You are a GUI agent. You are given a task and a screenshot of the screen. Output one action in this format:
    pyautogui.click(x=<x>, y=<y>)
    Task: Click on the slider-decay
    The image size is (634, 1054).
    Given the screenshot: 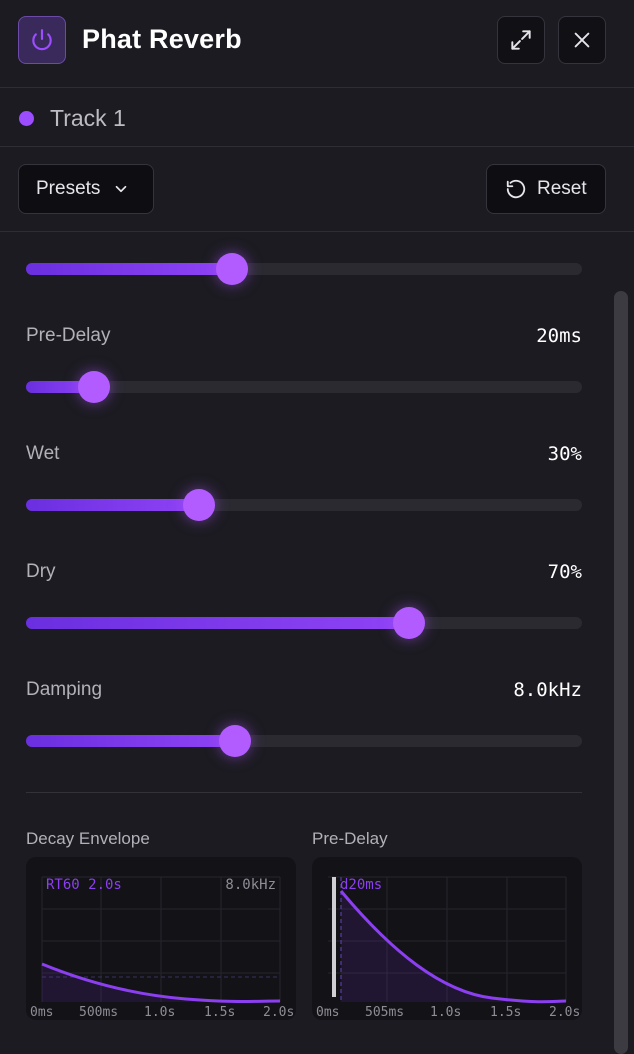 What is the action you would take?
    pyautogui.click(x=304, y=269)
    